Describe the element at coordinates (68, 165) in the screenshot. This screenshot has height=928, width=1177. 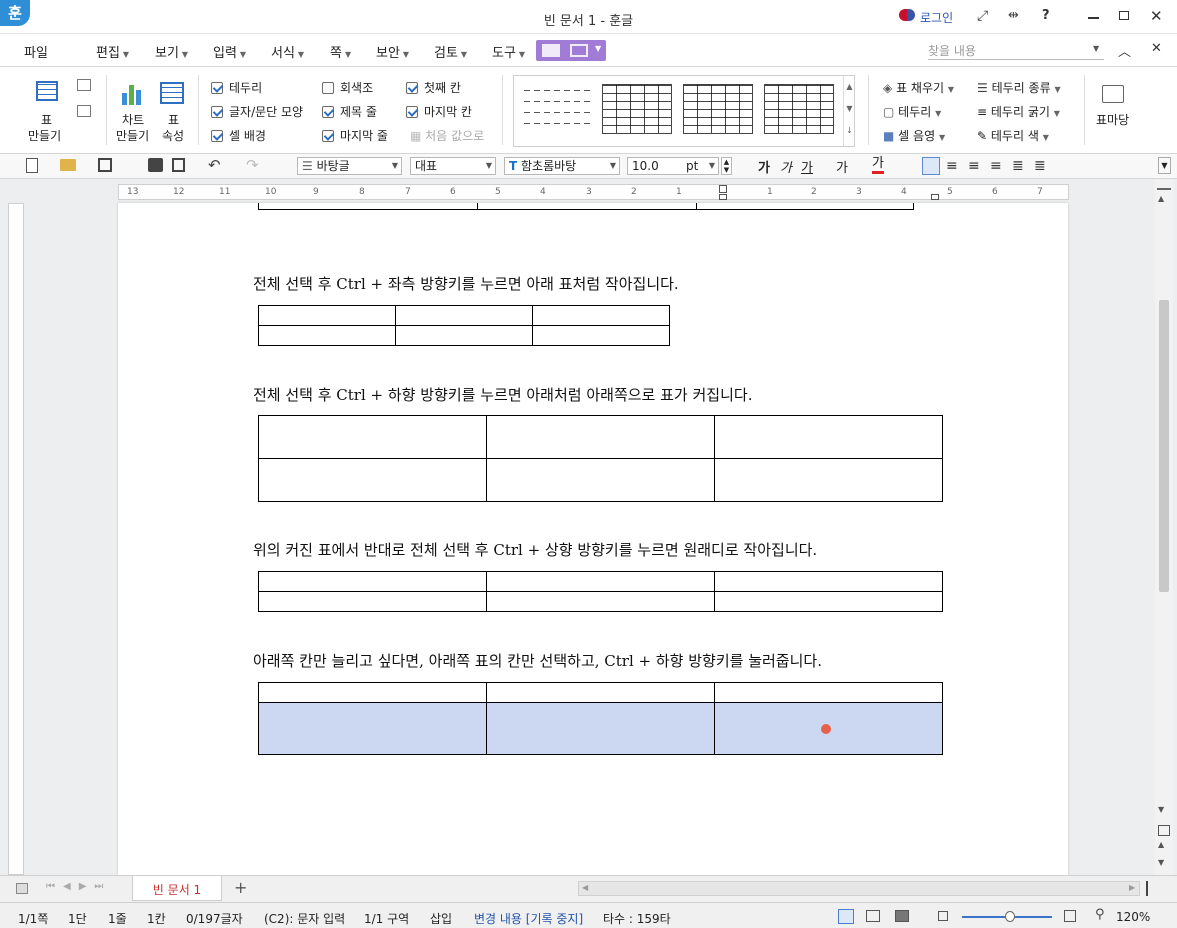
I see `open-folder-icon` at that location.